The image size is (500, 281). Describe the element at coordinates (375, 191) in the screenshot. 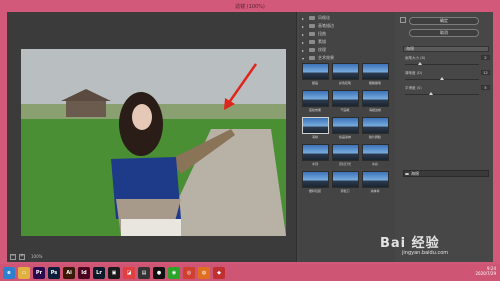

I see `filter-thumbnail-label: 涂抹棒` at that location.